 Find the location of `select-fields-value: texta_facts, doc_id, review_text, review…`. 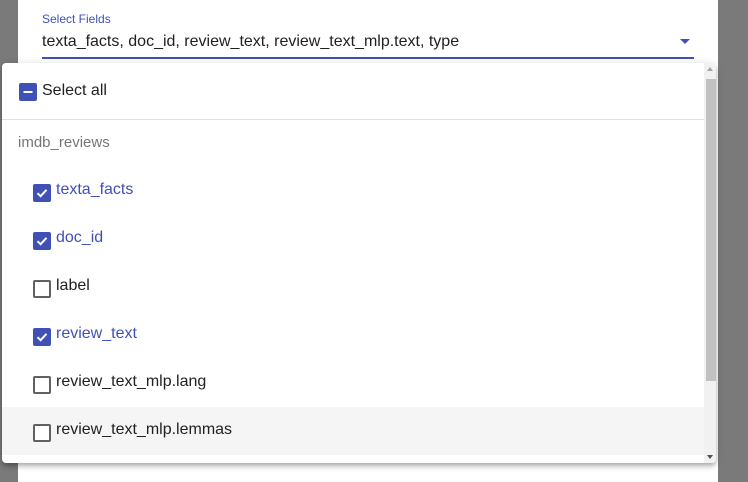

select-fields-value: texta_facts, doc_id, review_text, review… is located at coordinates (250, 42).